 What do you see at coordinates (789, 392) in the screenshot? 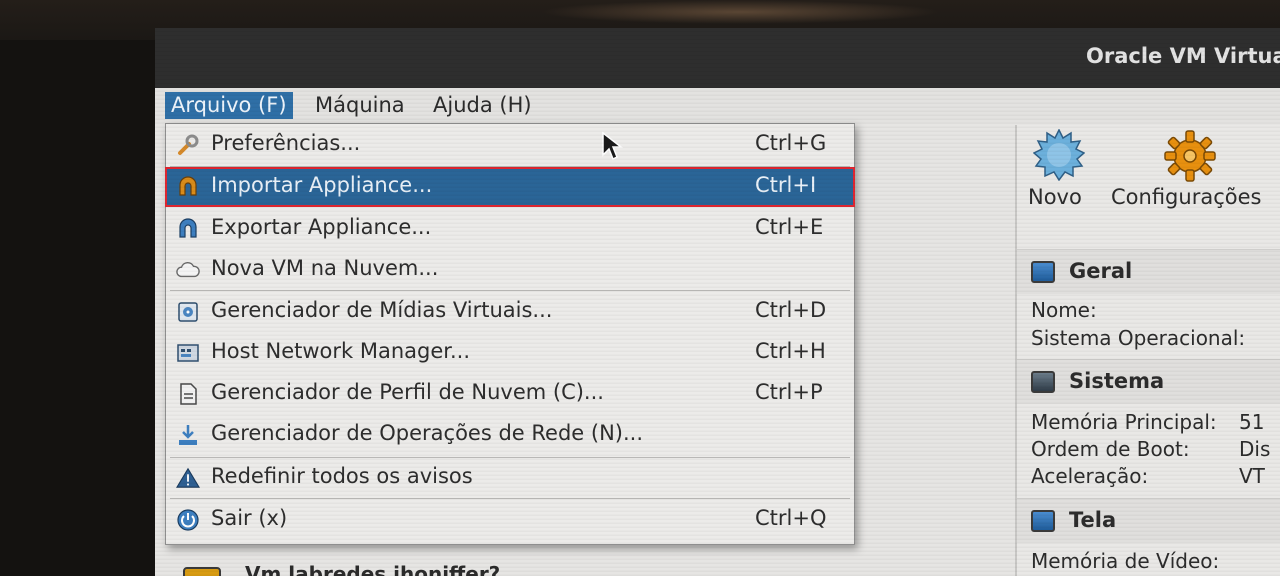
I see `menu-item-shortcut: Ctrl+P` at bounding box center [789, 392].